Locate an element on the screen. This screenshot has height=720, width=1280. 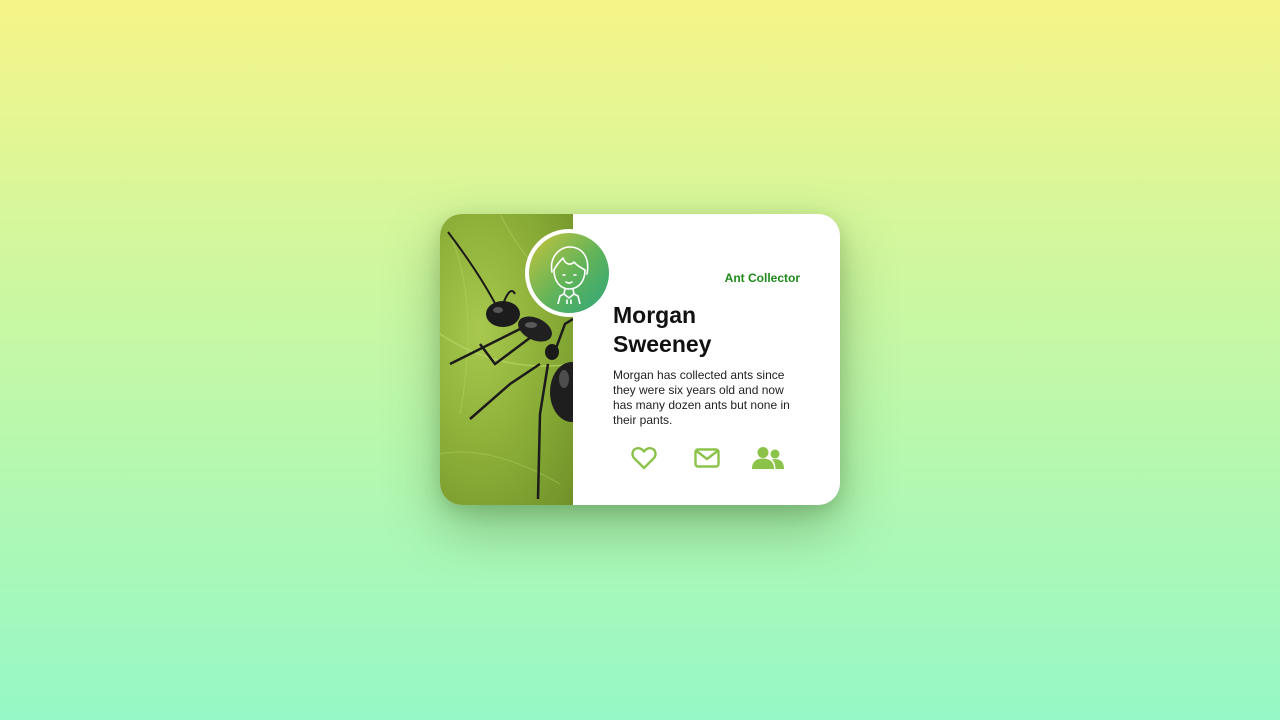
profile-name: Morgan Sweeney is located at coordinates (703, 330).